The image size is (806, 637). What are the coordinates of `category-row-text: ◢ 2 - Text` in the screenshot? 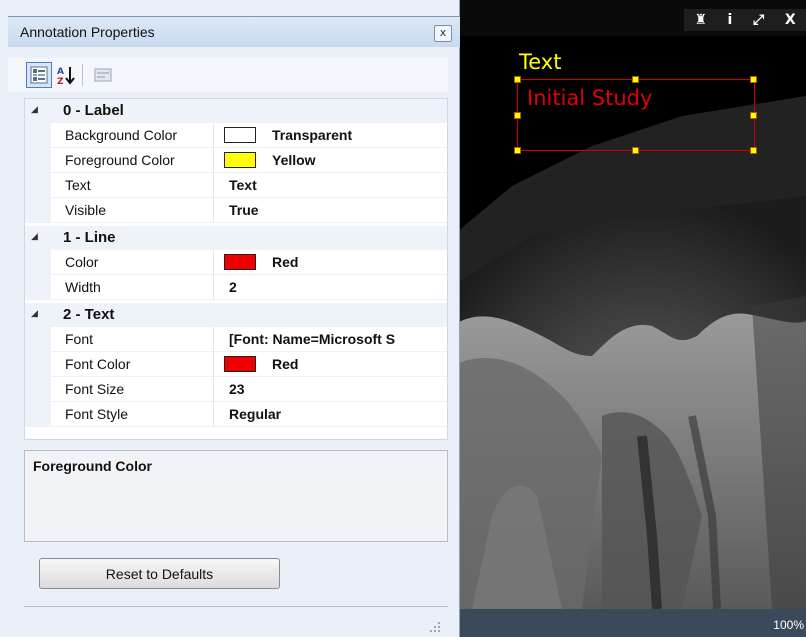 It's located at (236, 315).